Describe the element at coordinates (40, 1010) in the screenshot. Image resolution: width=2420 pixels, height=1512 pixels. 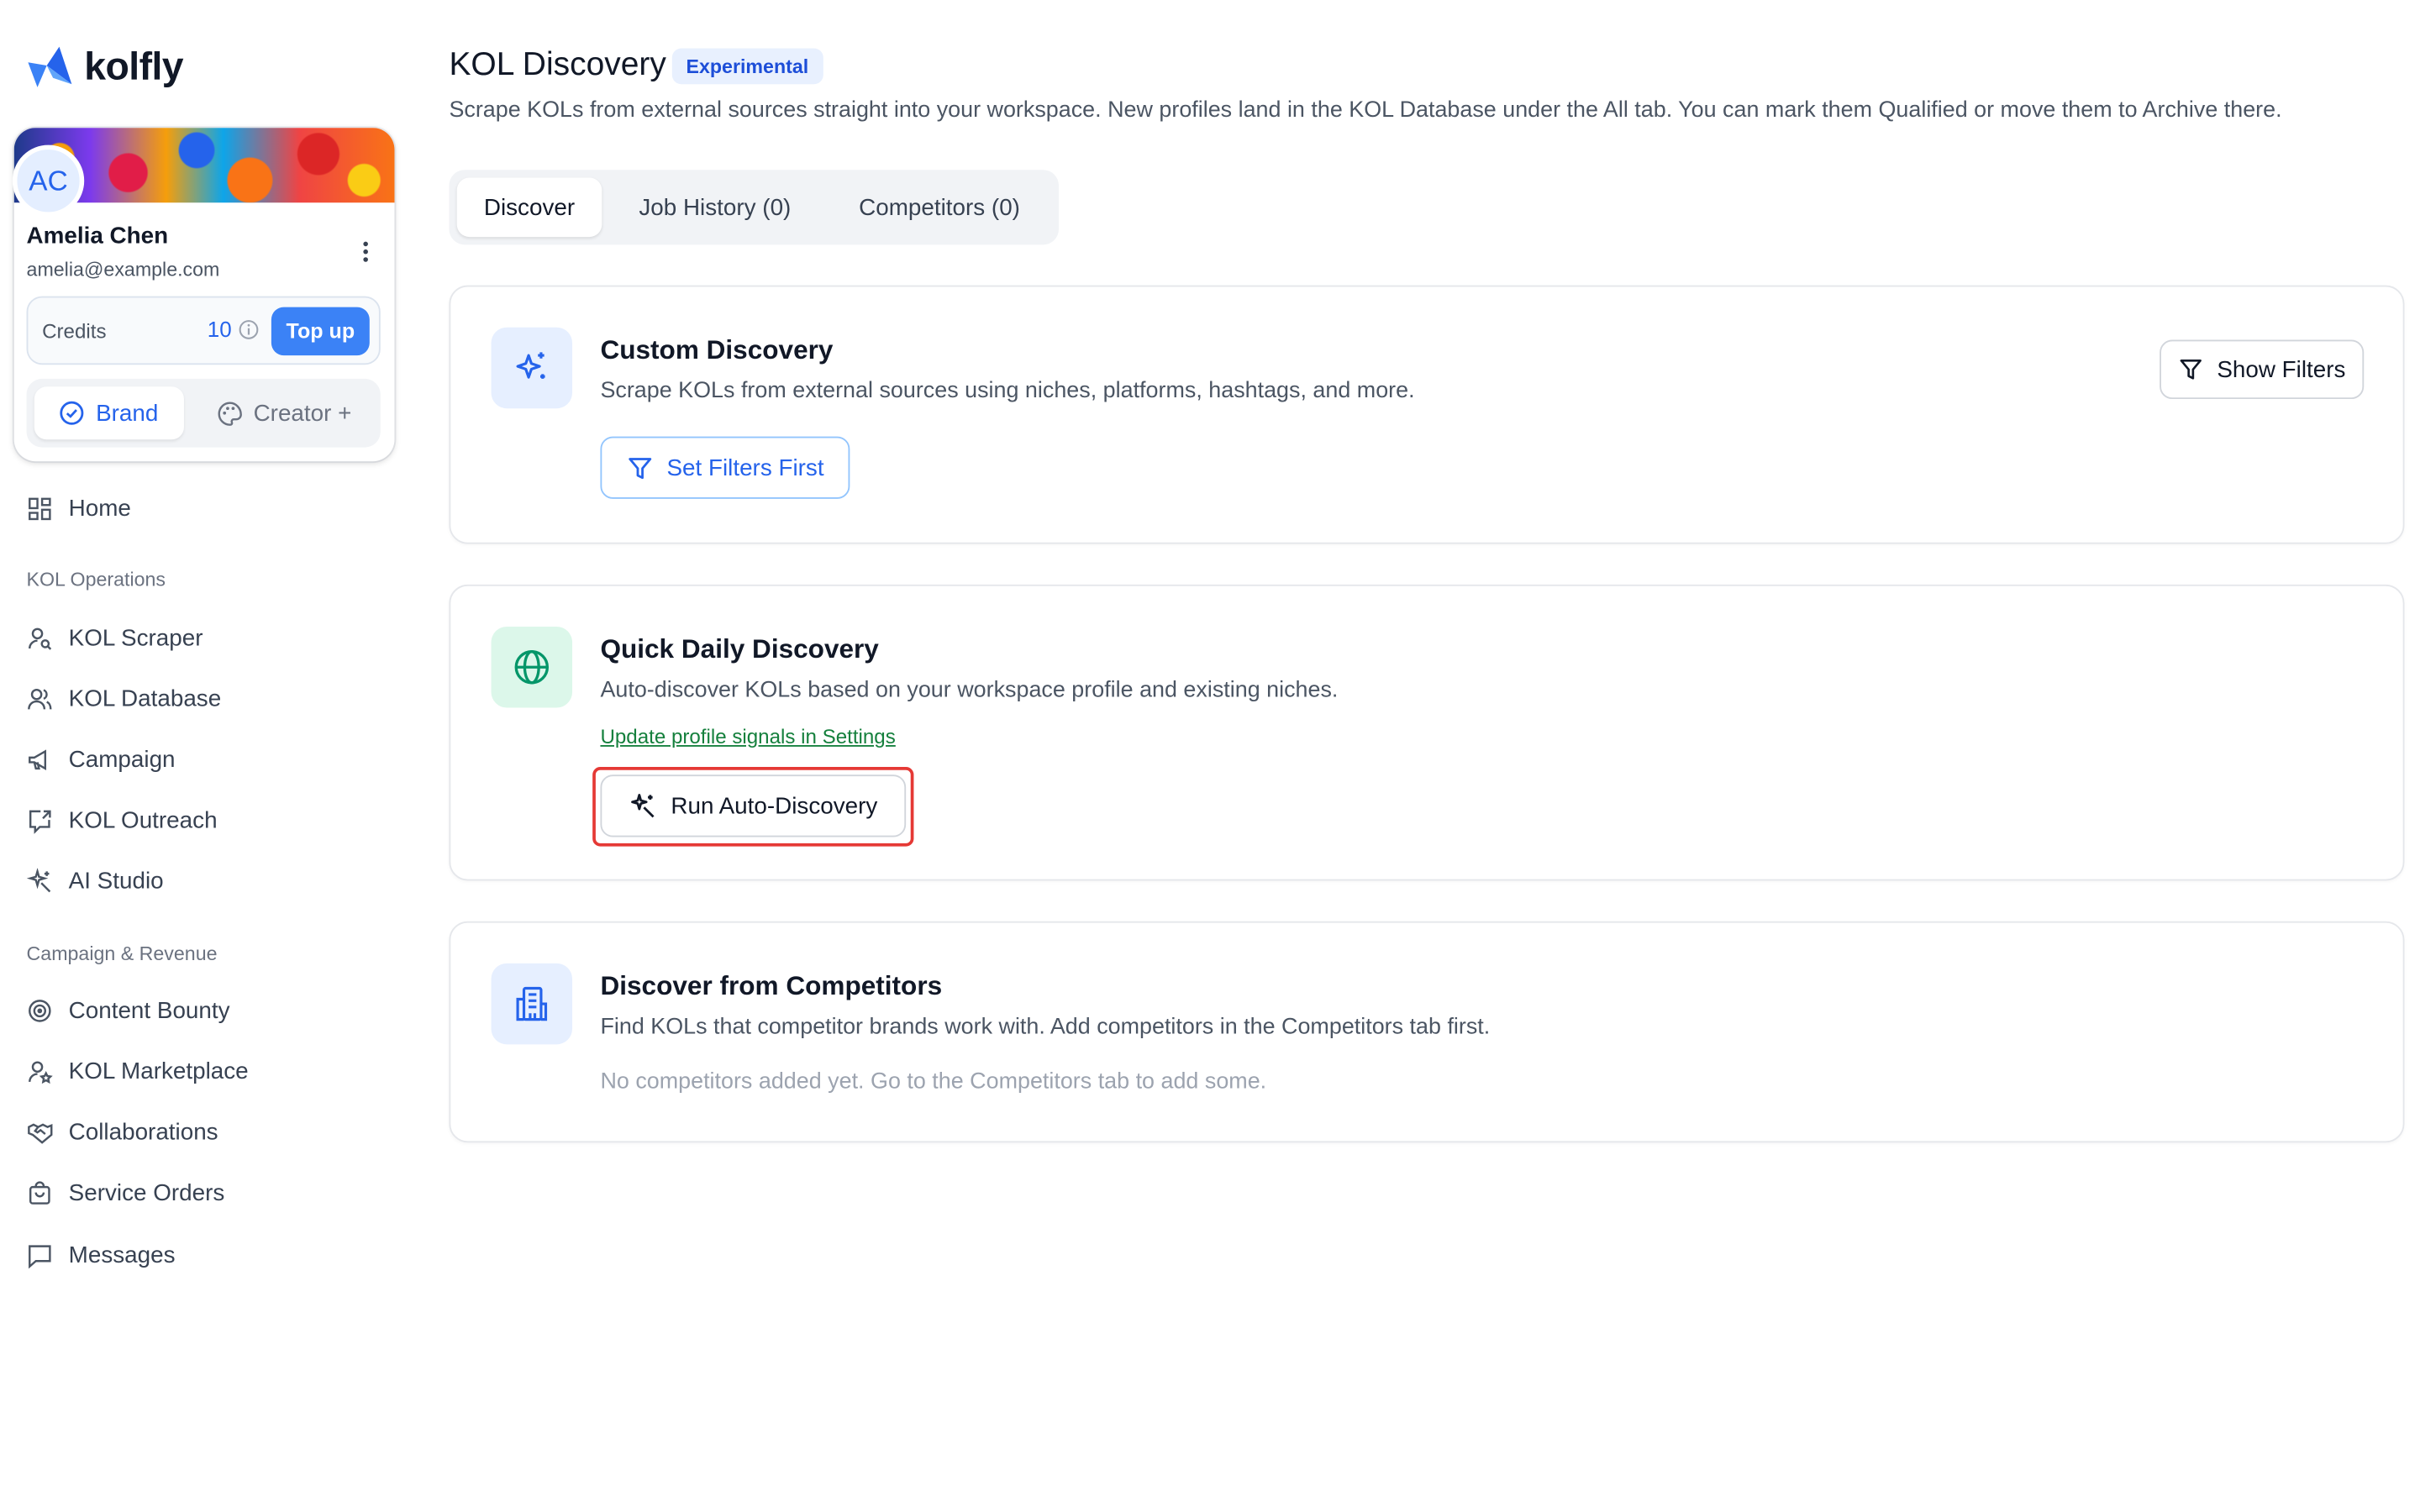
I see `target-icon` at that location.